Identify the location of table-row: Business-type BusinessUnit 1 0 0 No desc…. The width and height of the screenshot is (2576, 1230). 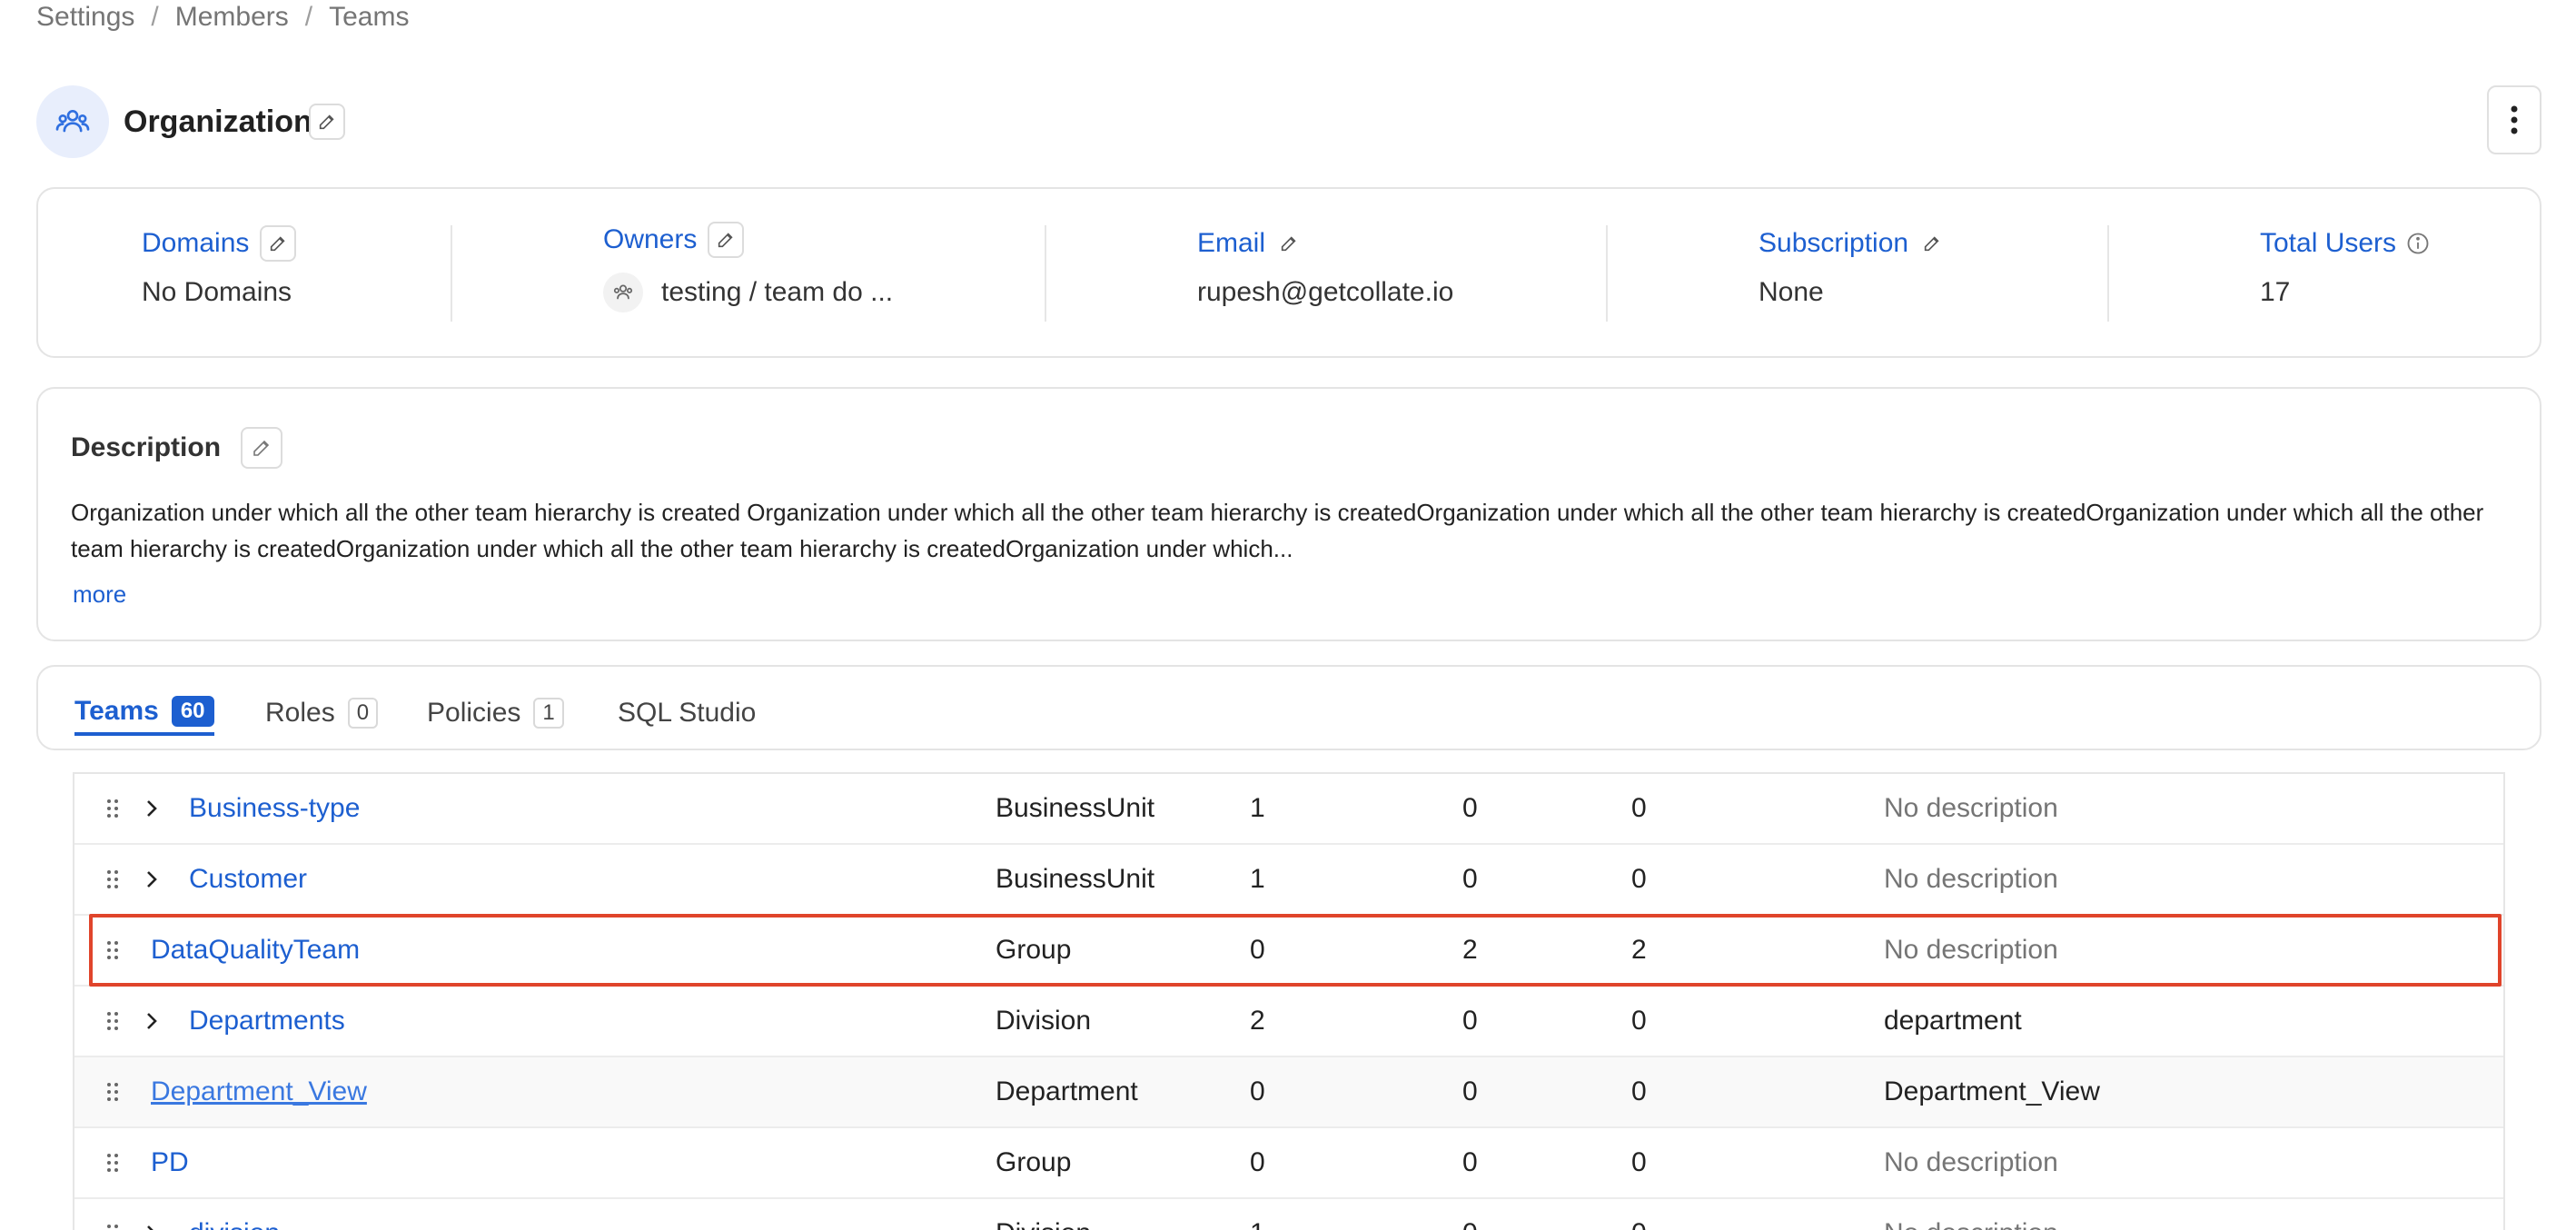
(1288, 809).